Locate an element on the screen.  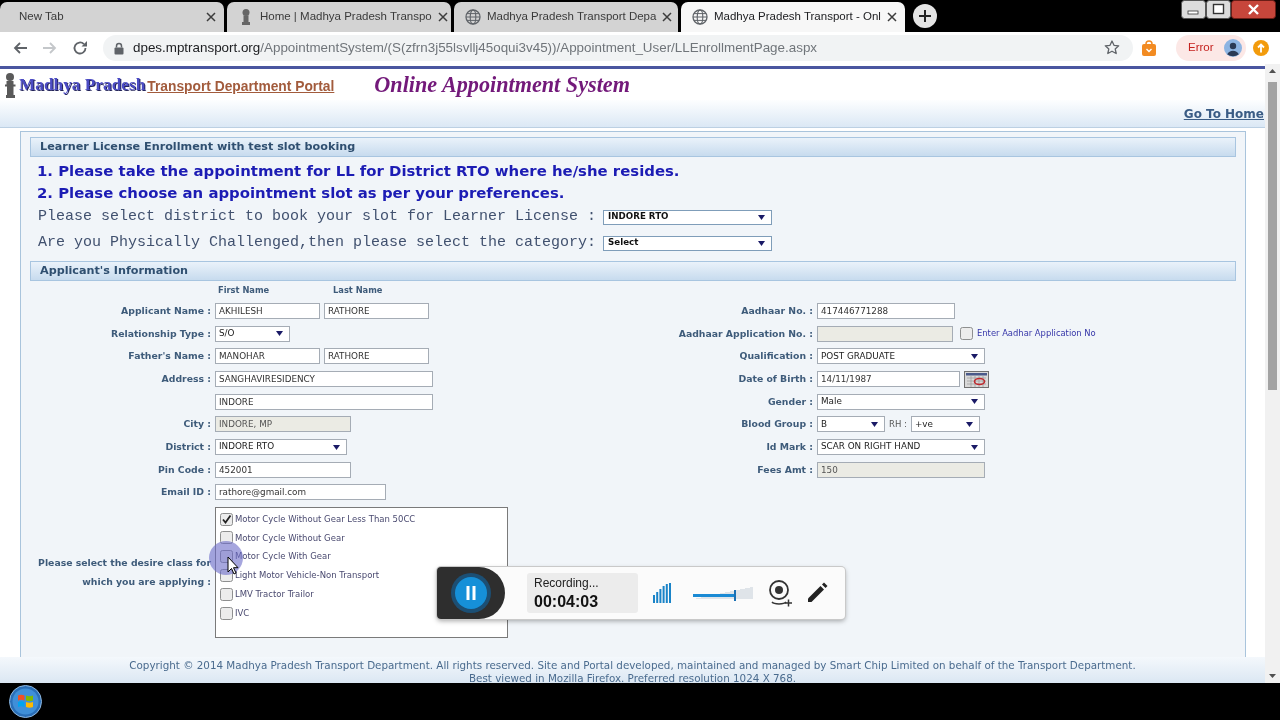
checkbox-label: Enter Aadhar Application No is located at coordinates (1036, 333).